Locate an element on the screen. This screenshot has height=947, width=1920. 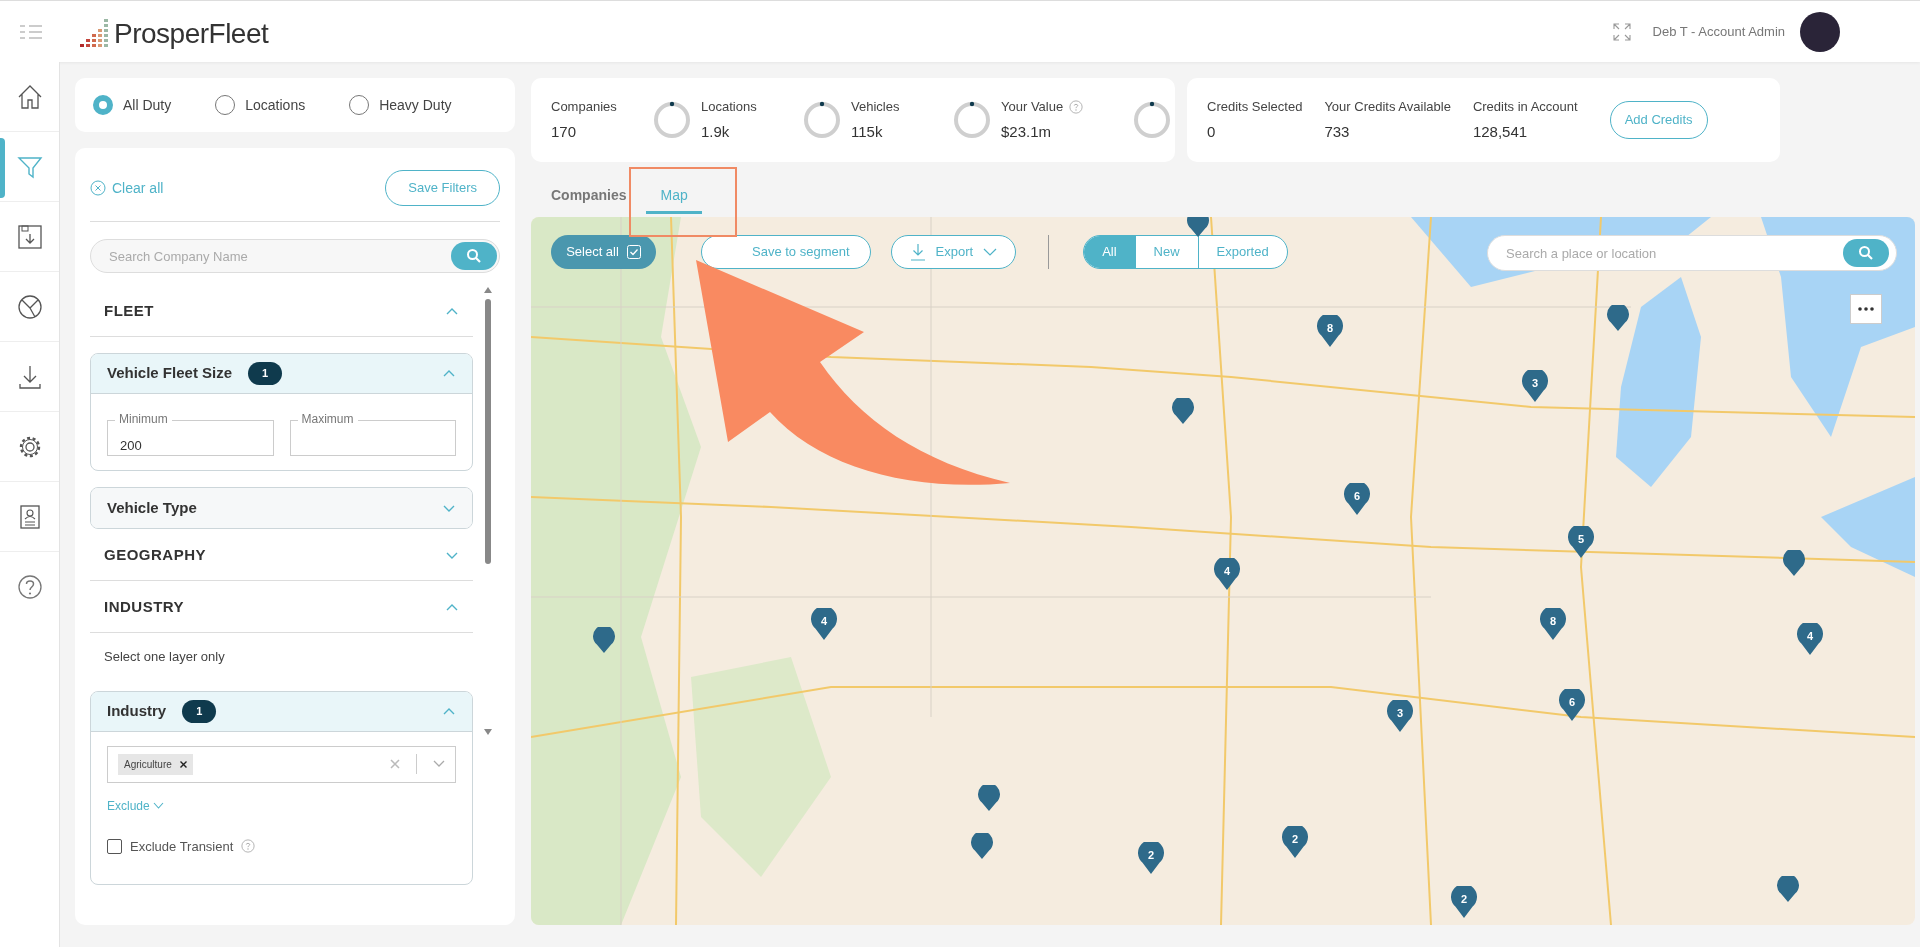
company-search-field: Search Company Name is located at coordinates (295, 256).